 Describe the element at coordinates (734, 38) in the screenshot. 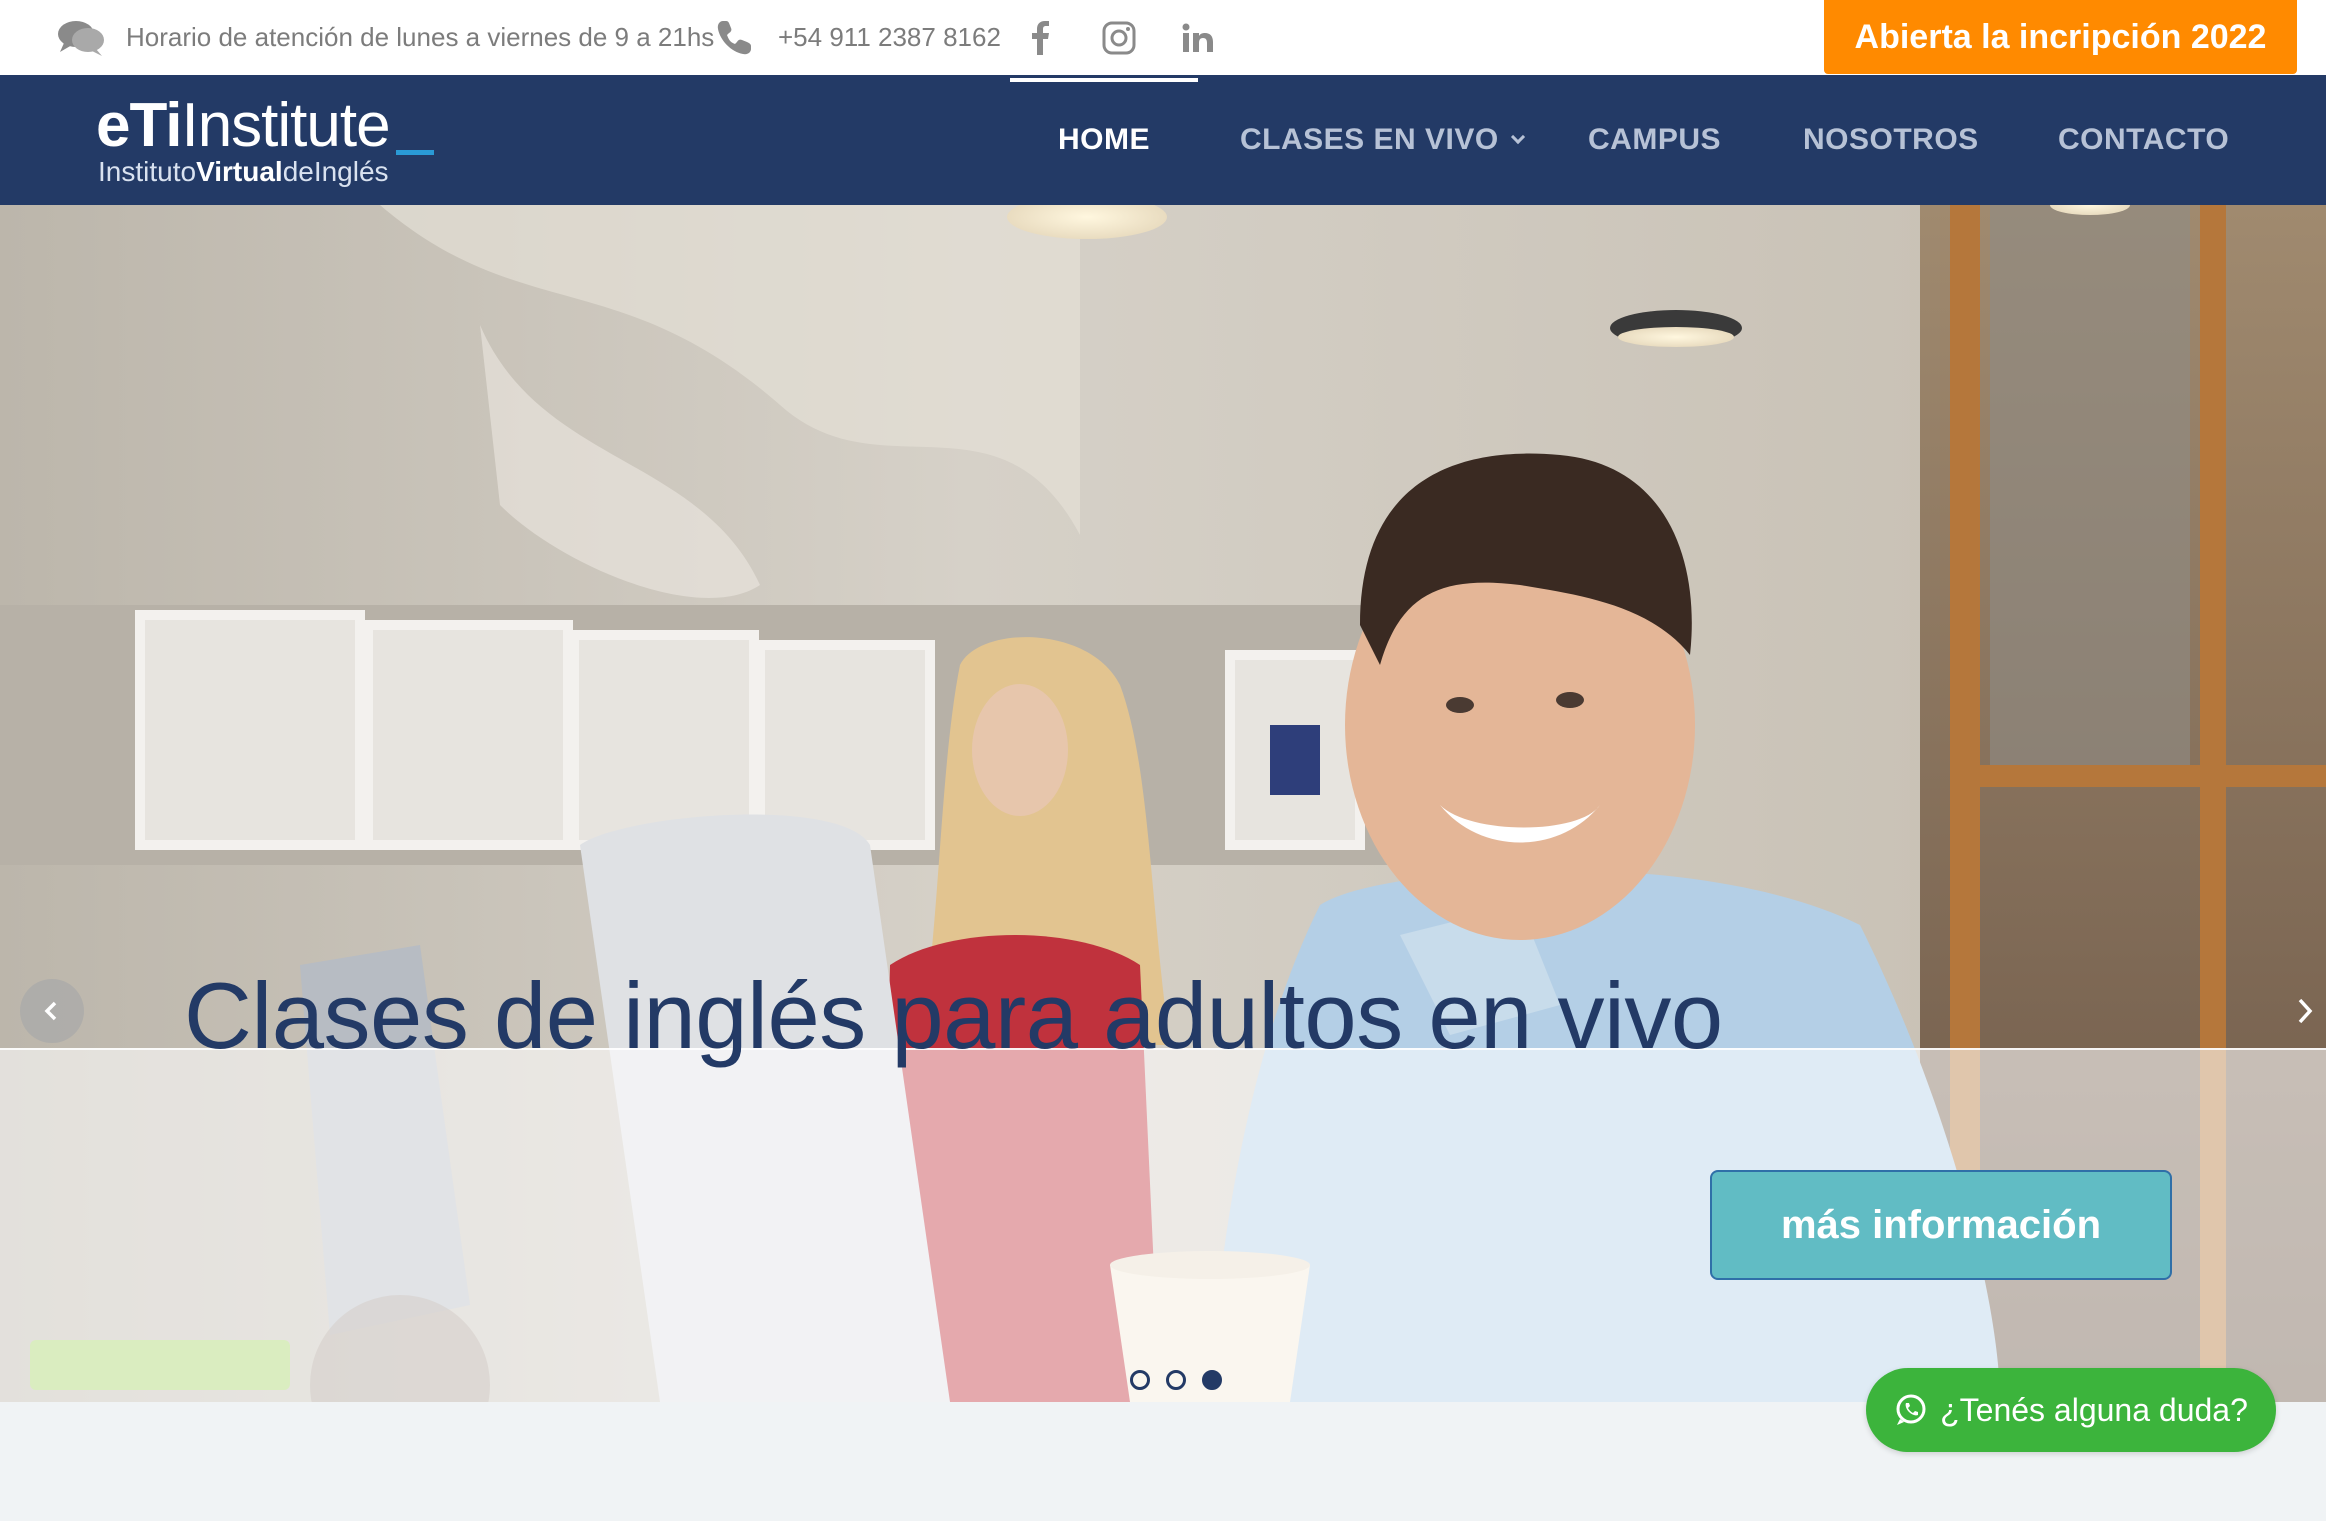

I see `phone-icon` at that location.